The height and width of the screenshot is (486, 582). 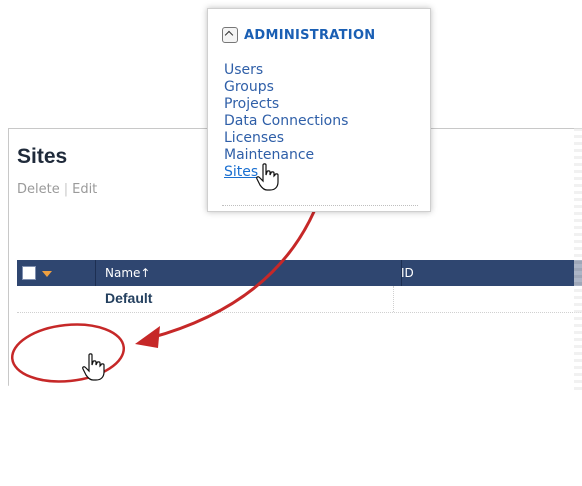 What do you see at coordinates (230, 35) in the screenshot?
I see `chevron-up-icon` at bounding box center [230, 35].